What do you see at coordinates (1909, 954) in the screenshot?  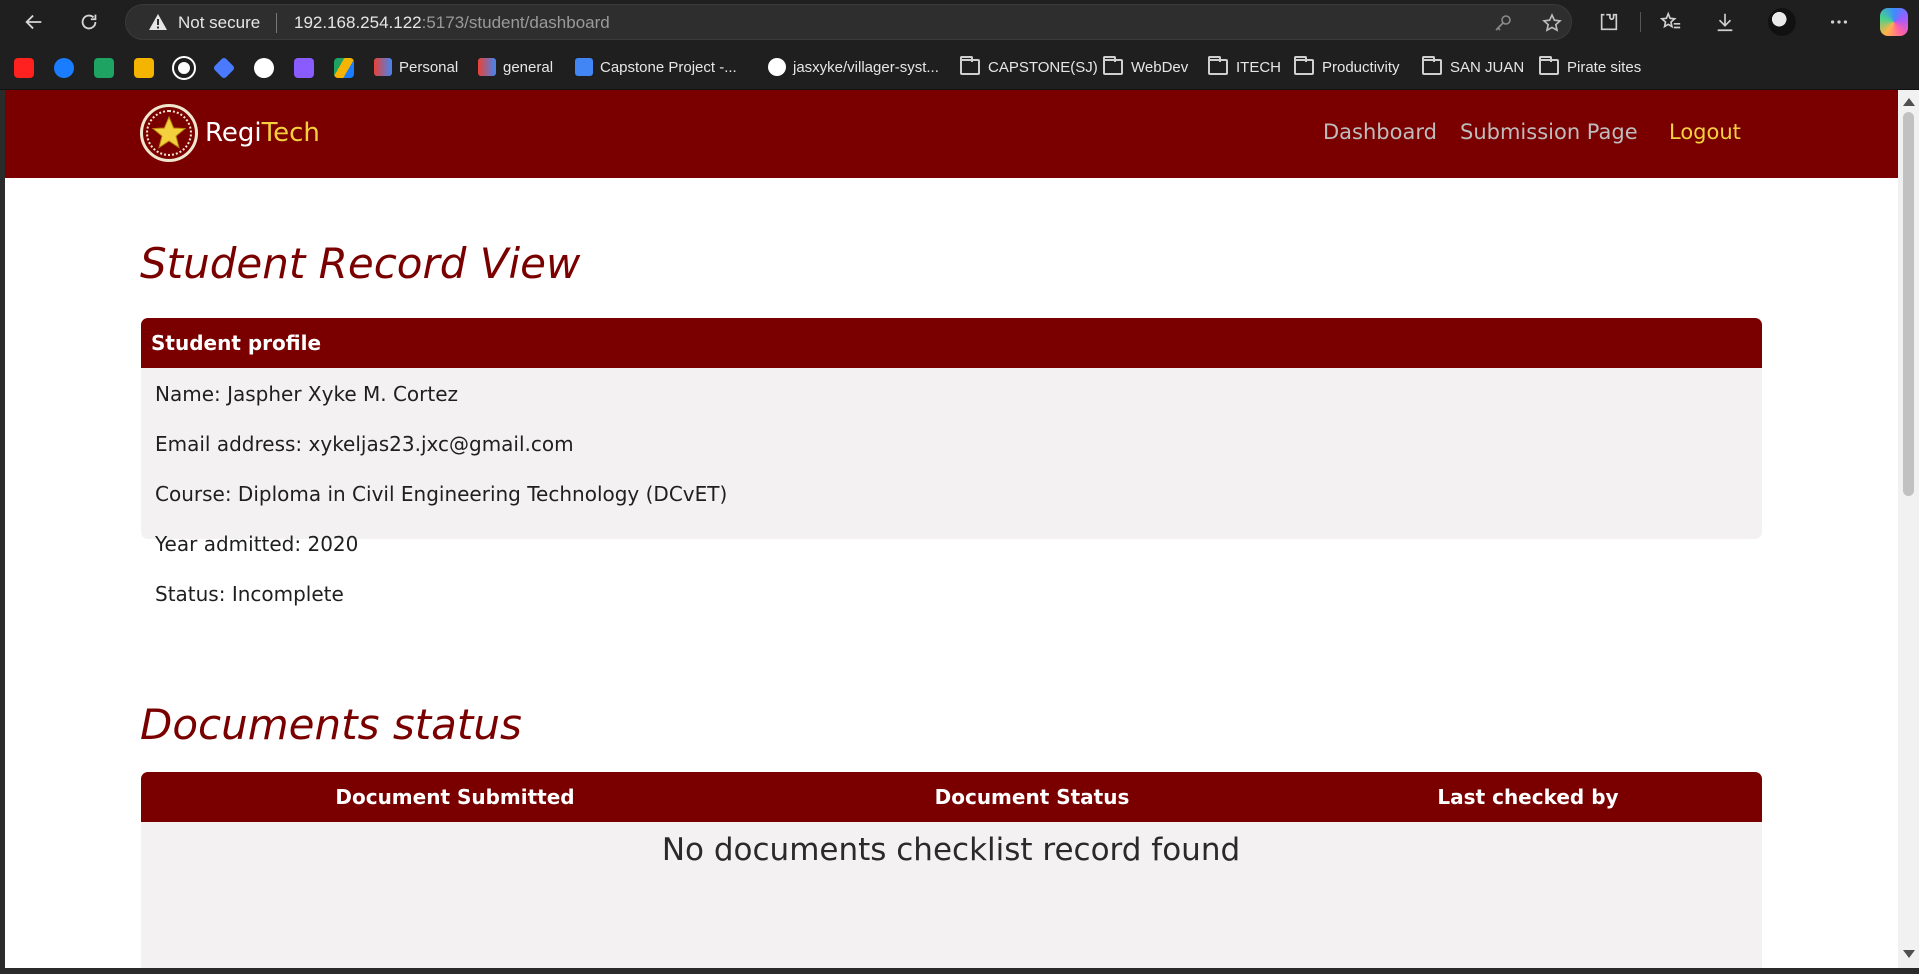 I see `scroll-down-arrow` at bounding box center [1909, 954].